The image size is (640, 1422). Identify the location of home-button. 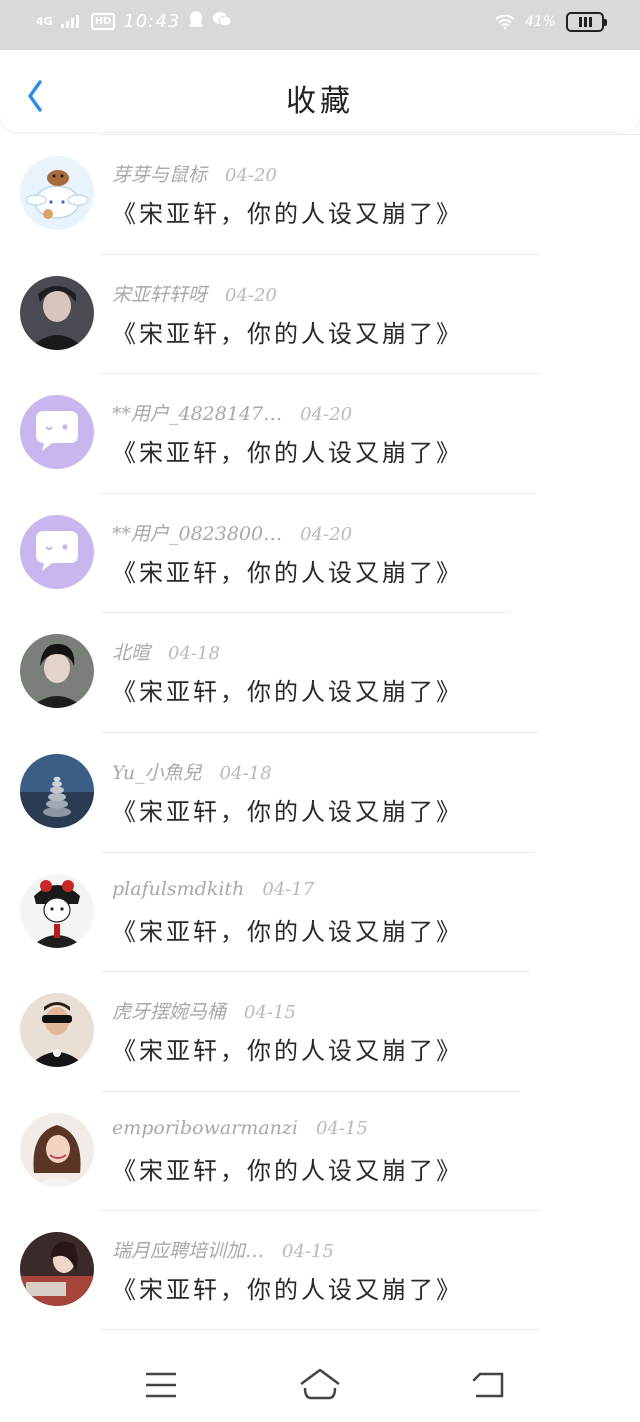
(320, 1384).